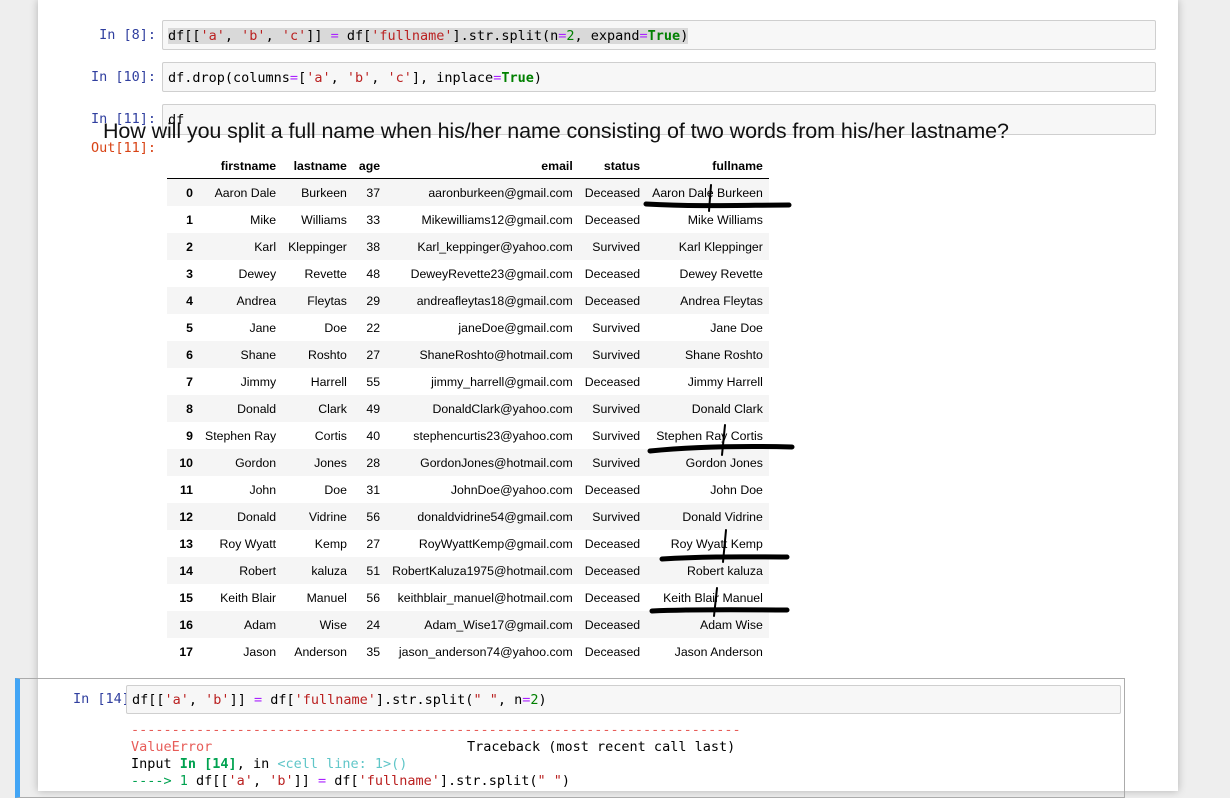 The image size is (1230, 798). I want to click on error-name: ValueError, so click(172, 747).